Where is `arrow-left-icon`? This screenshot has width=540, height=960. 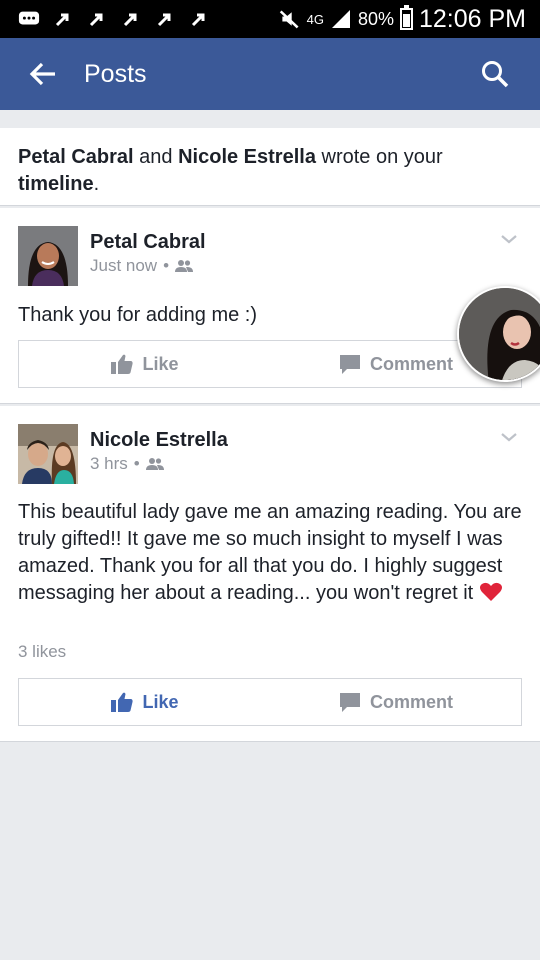 arrow-left-icon is located at coordinates (42, 74).